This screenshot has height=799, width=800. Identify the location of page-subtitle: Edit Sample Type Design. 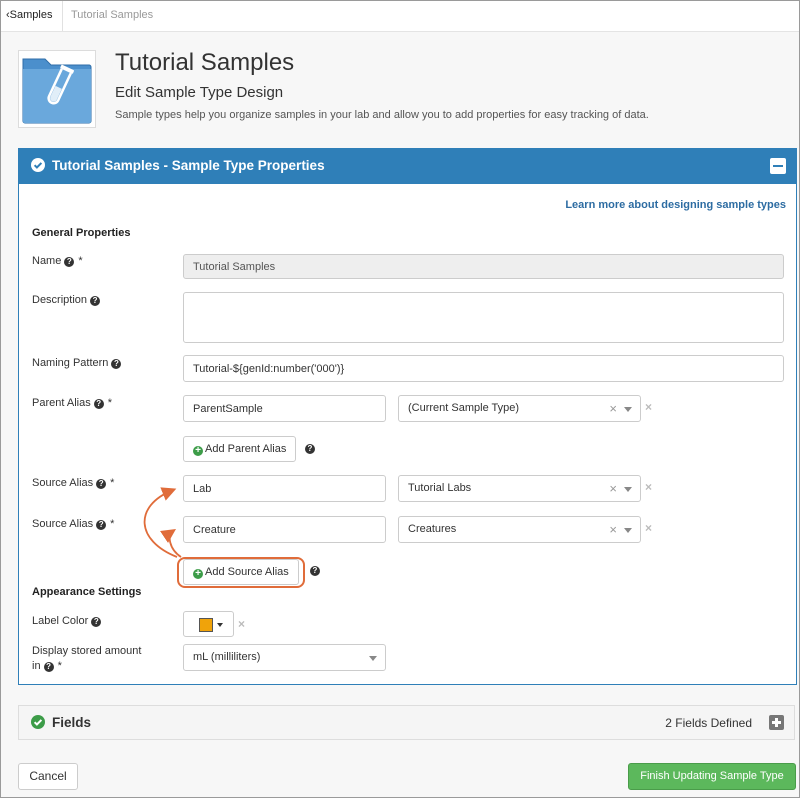
(199, 92).